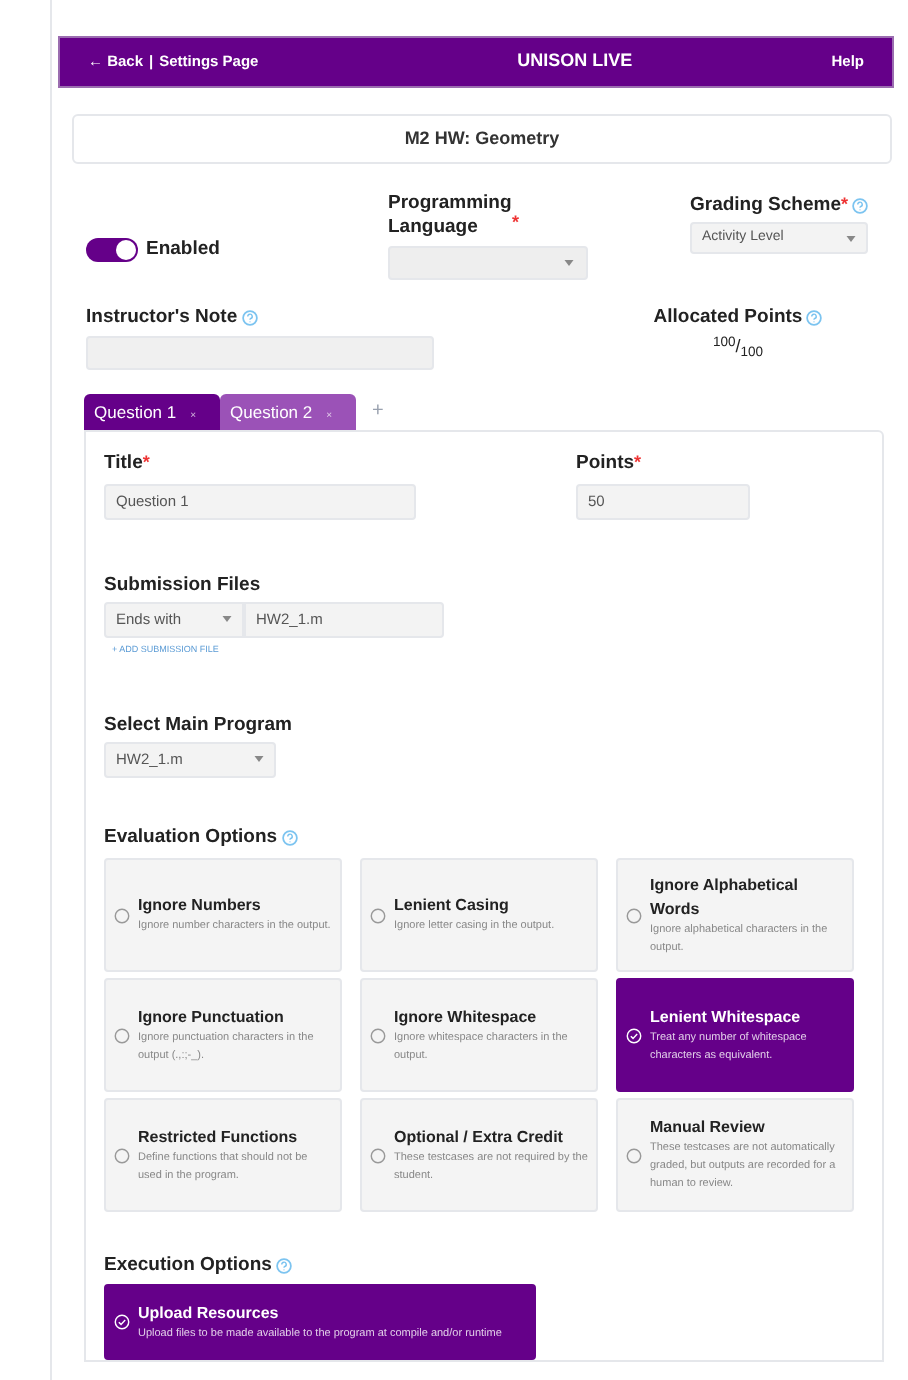 This screenshot has height=1380, width=908. What do you see at coordinates (162, 318) in the screenshot?
I see `field-label: Instructor's Note` at bounding box center [162, 318].